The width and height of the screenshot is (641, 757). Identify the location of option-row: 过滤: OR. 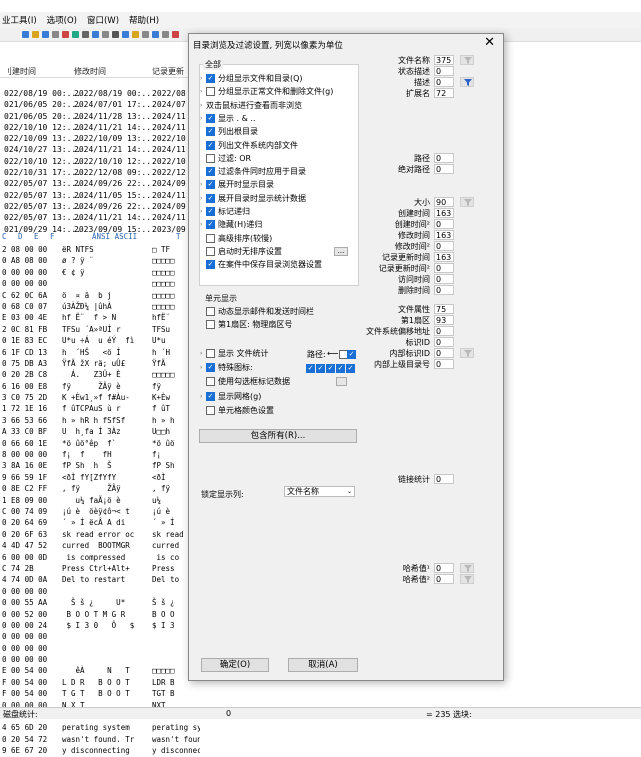
(225, 158).